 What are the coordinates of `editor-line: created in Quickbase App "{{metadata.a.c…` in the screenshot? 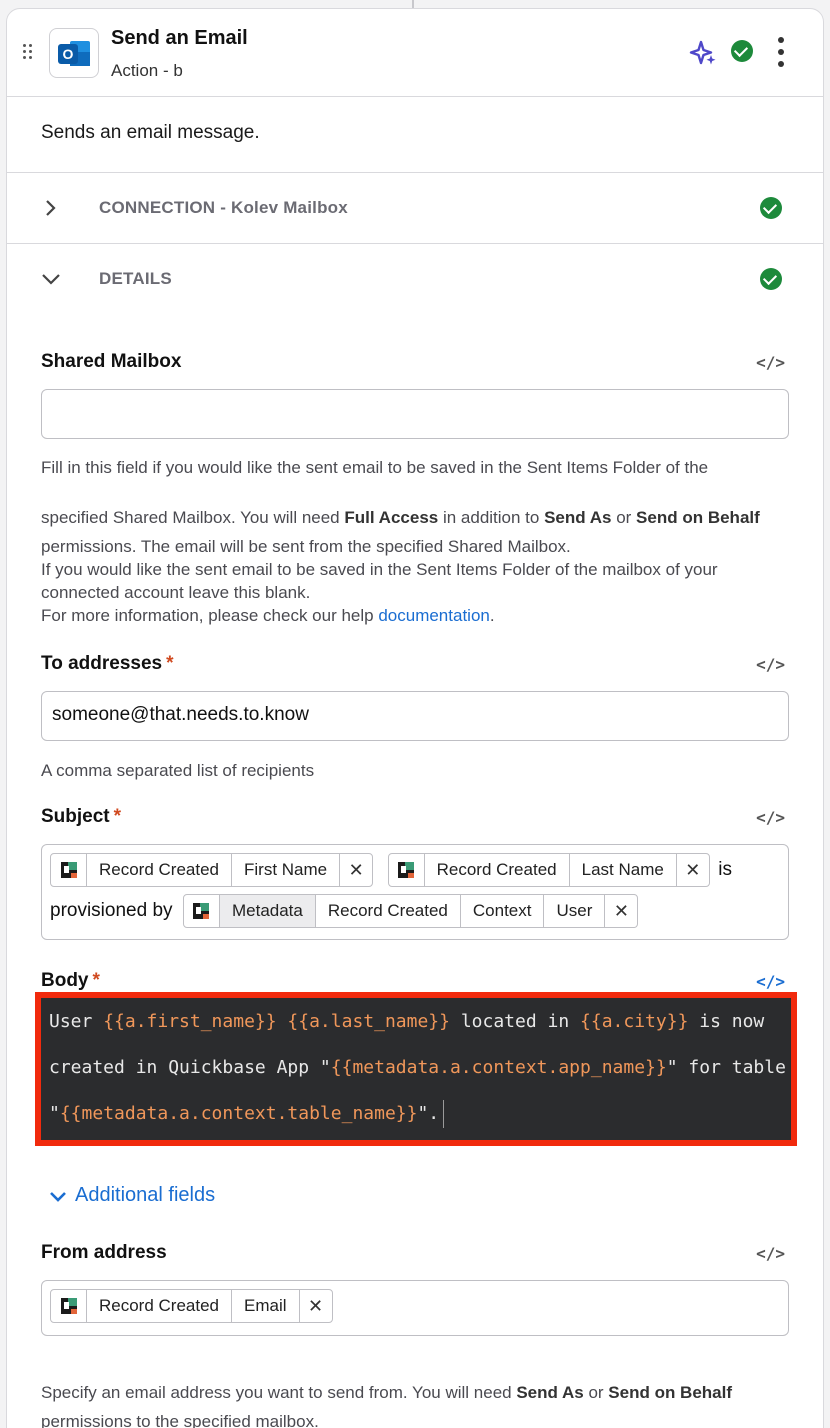 It's located at (417, 1067).